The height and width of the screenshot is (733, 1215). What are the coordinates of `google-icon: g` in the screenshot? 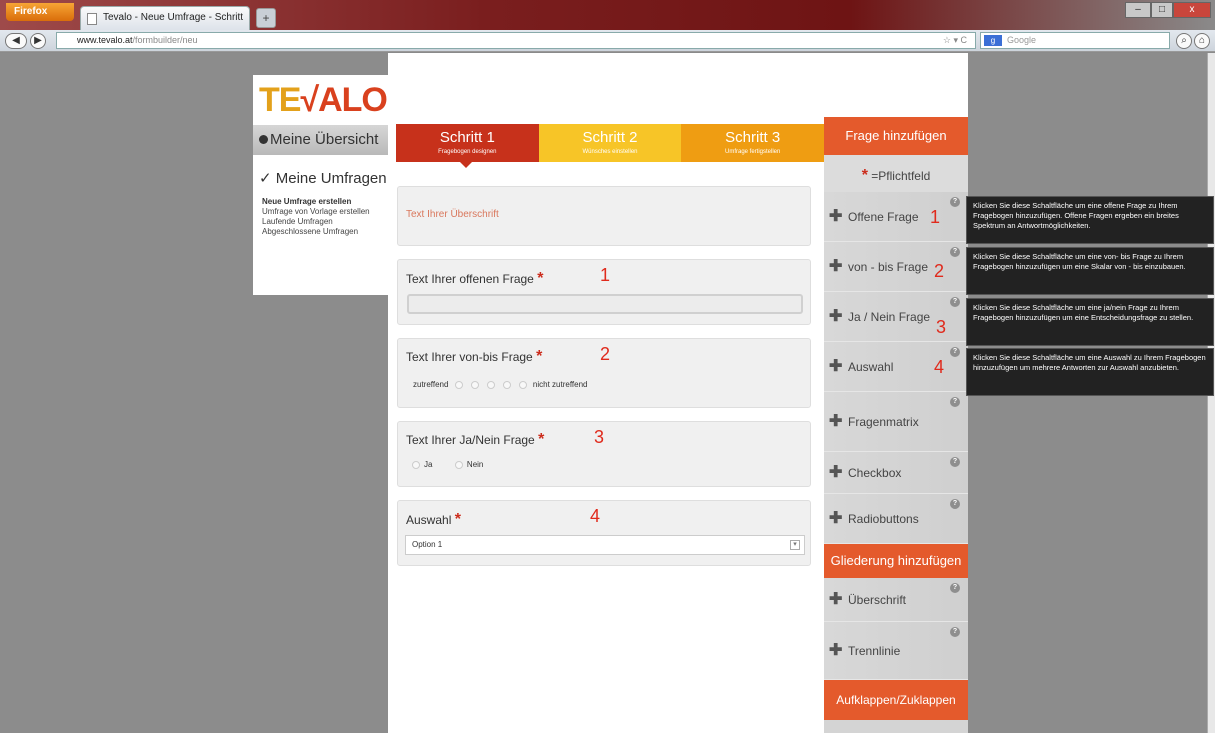 It's located at (993, 40).